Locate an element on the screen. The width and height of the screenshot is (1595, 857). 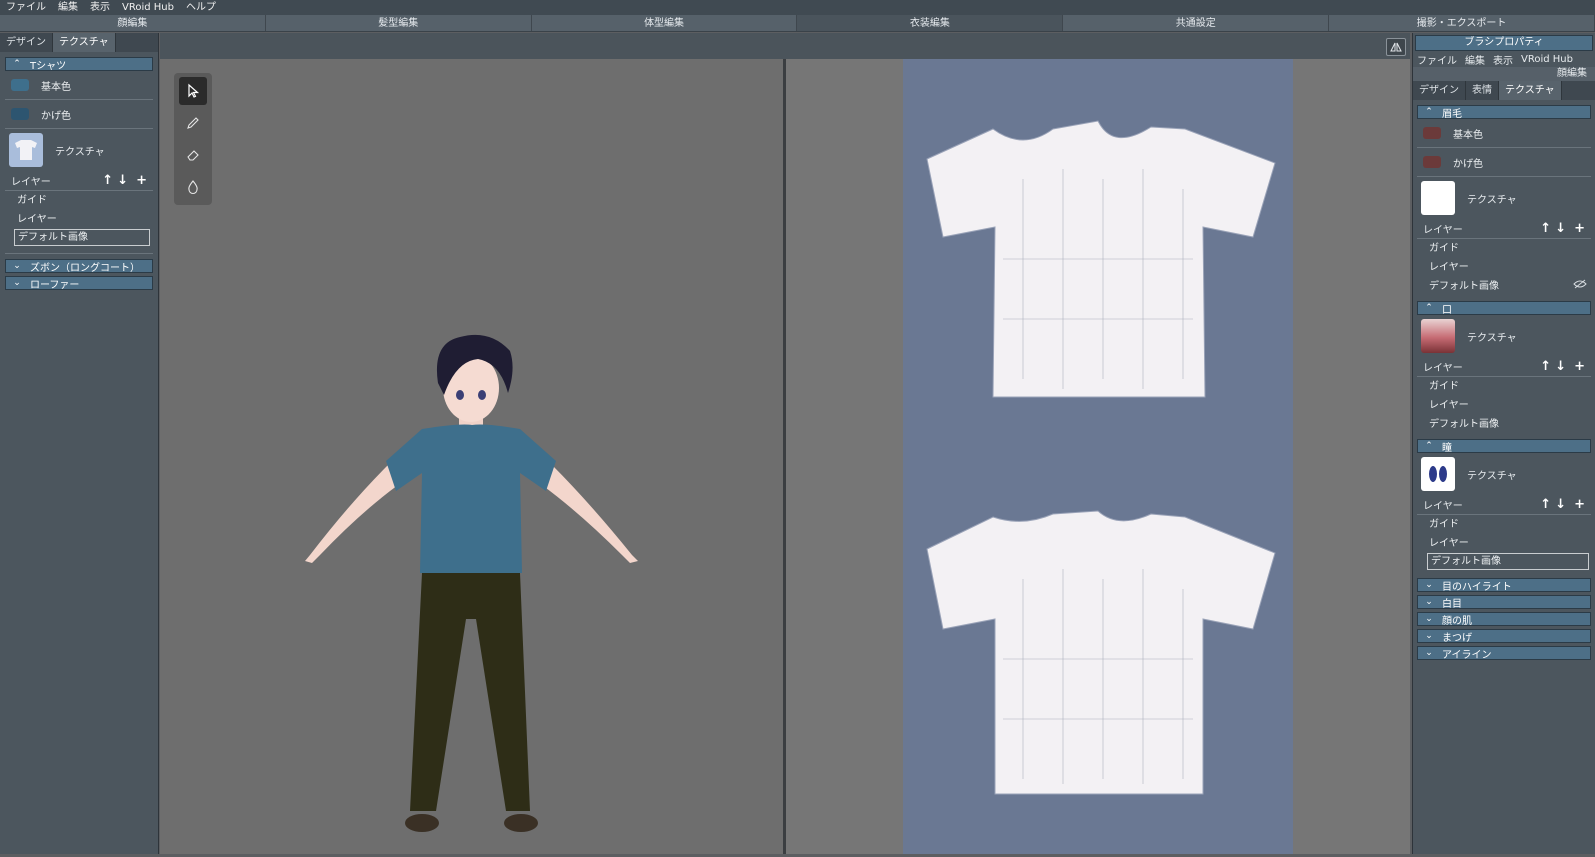
tab-hair-edit: 髪型編集 is located at coordinates (399, 23).